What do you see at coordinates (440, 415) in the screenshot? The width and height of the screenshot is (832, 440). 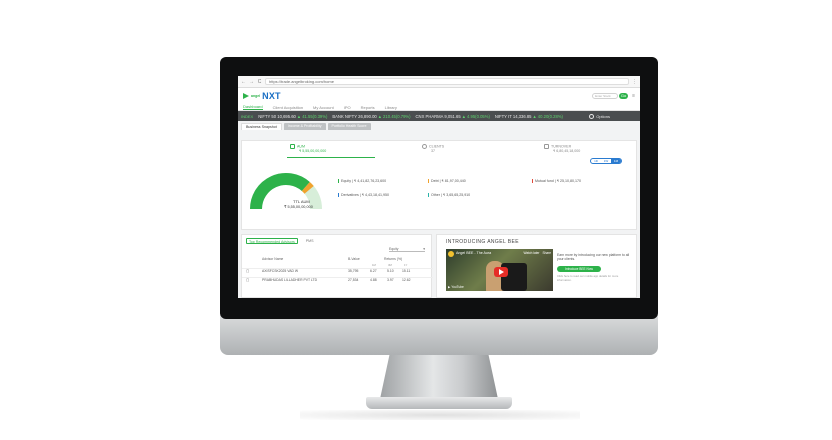 I see `stand-shadow` at bounding box center [440, 415].